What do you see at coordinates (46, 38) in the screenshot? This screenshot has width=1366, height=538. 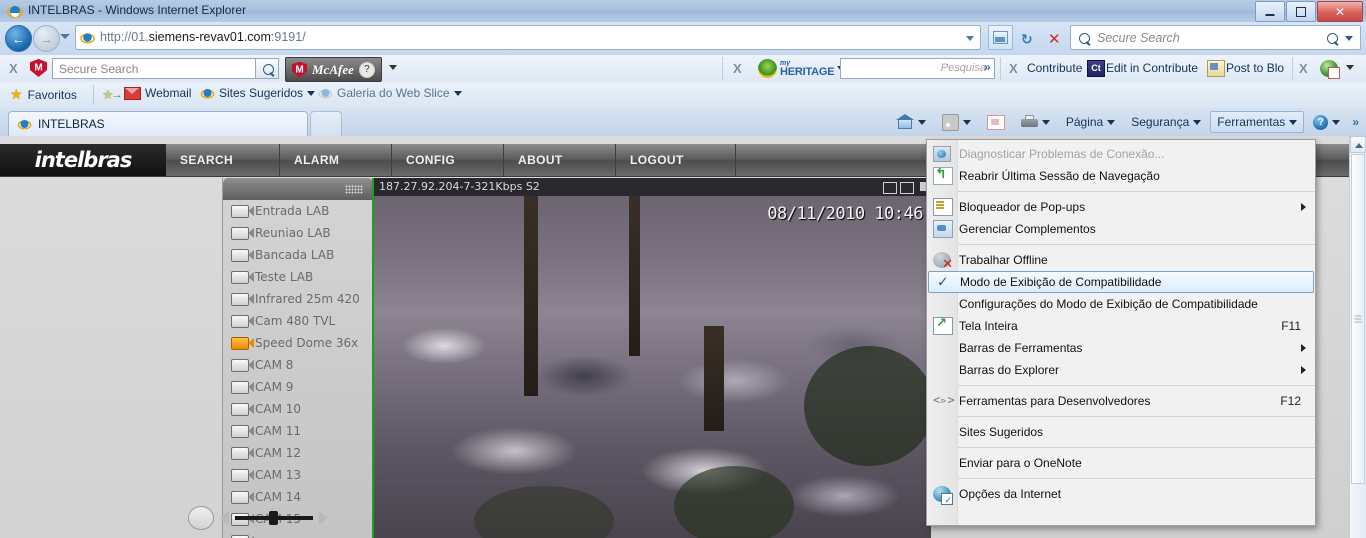 I see `forward-button: →` at bounding box center [46, 38].